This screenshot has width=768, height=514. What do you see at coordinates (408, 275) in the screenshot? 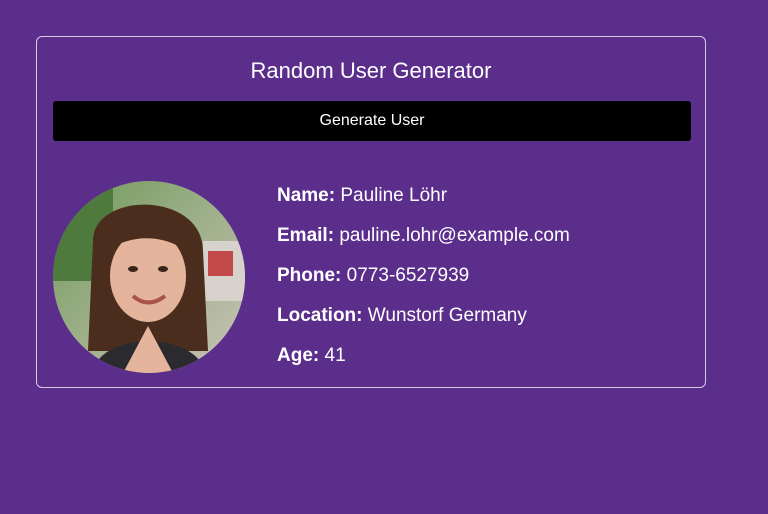
I see `phone-value: 0773-6527939` at bounding box center [408, 275].